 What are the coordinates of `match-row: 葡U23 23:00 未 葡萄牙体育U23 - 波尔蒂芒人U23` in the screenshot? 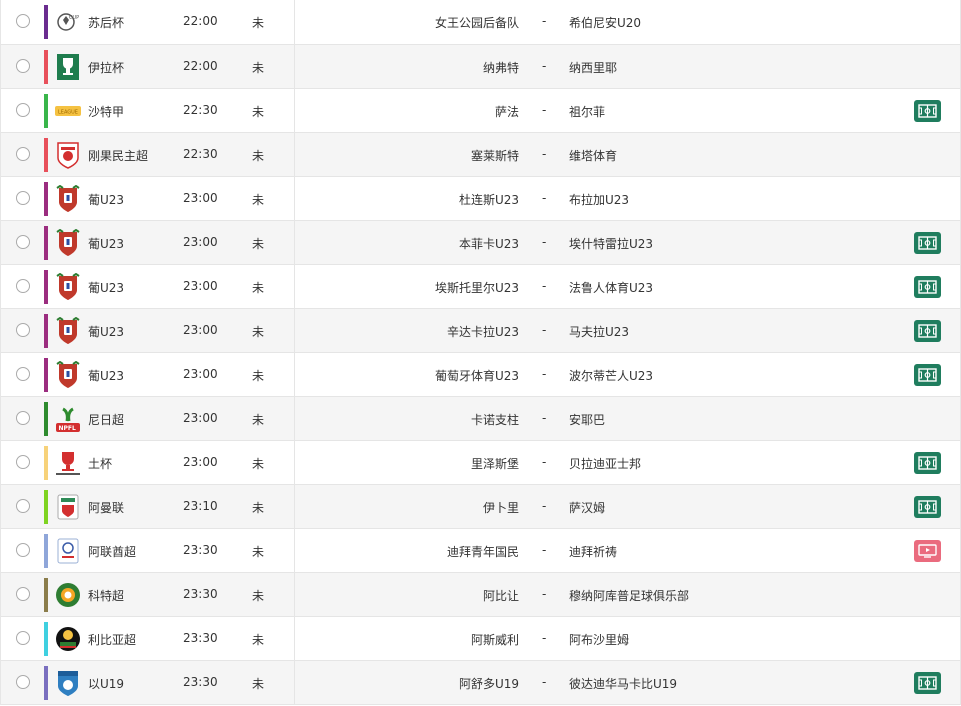 It's located at (480, 375).